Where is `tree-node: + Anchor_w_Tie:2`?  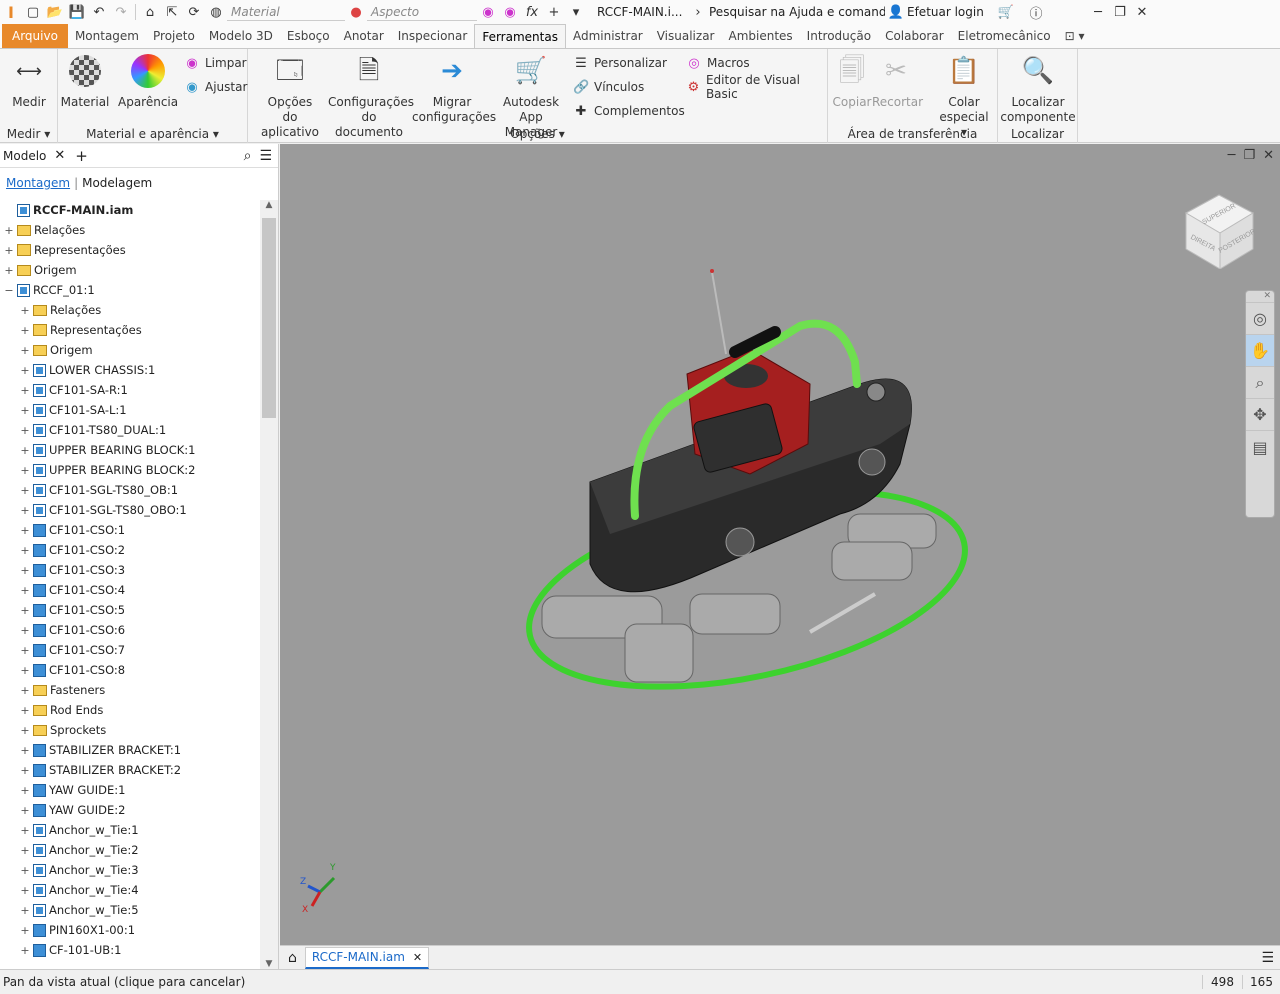 tree-node: + Anchor_w_Tie:2 is located at coordinates (130, 850).